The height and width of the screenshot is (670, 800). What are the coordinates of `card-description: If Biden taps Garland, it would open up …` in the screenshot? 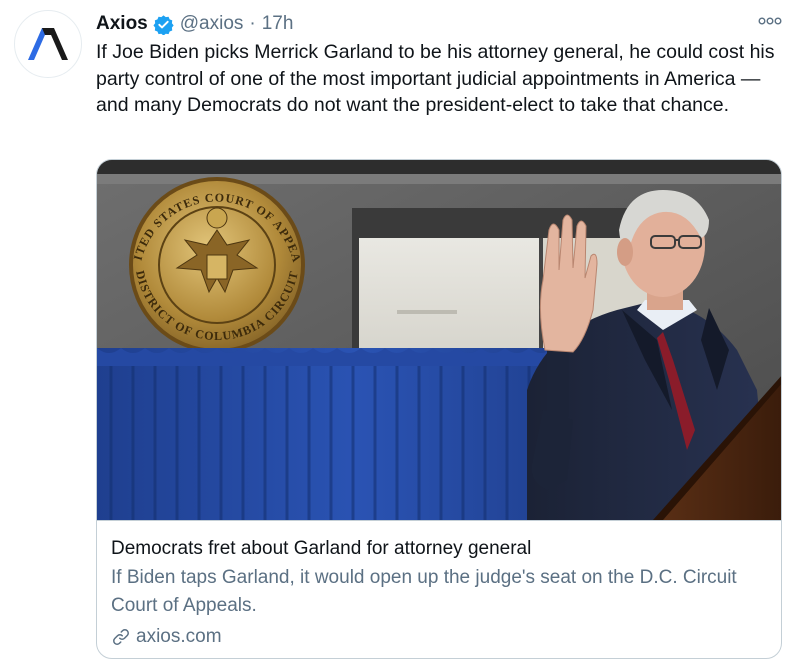 It's located at (424, 591).